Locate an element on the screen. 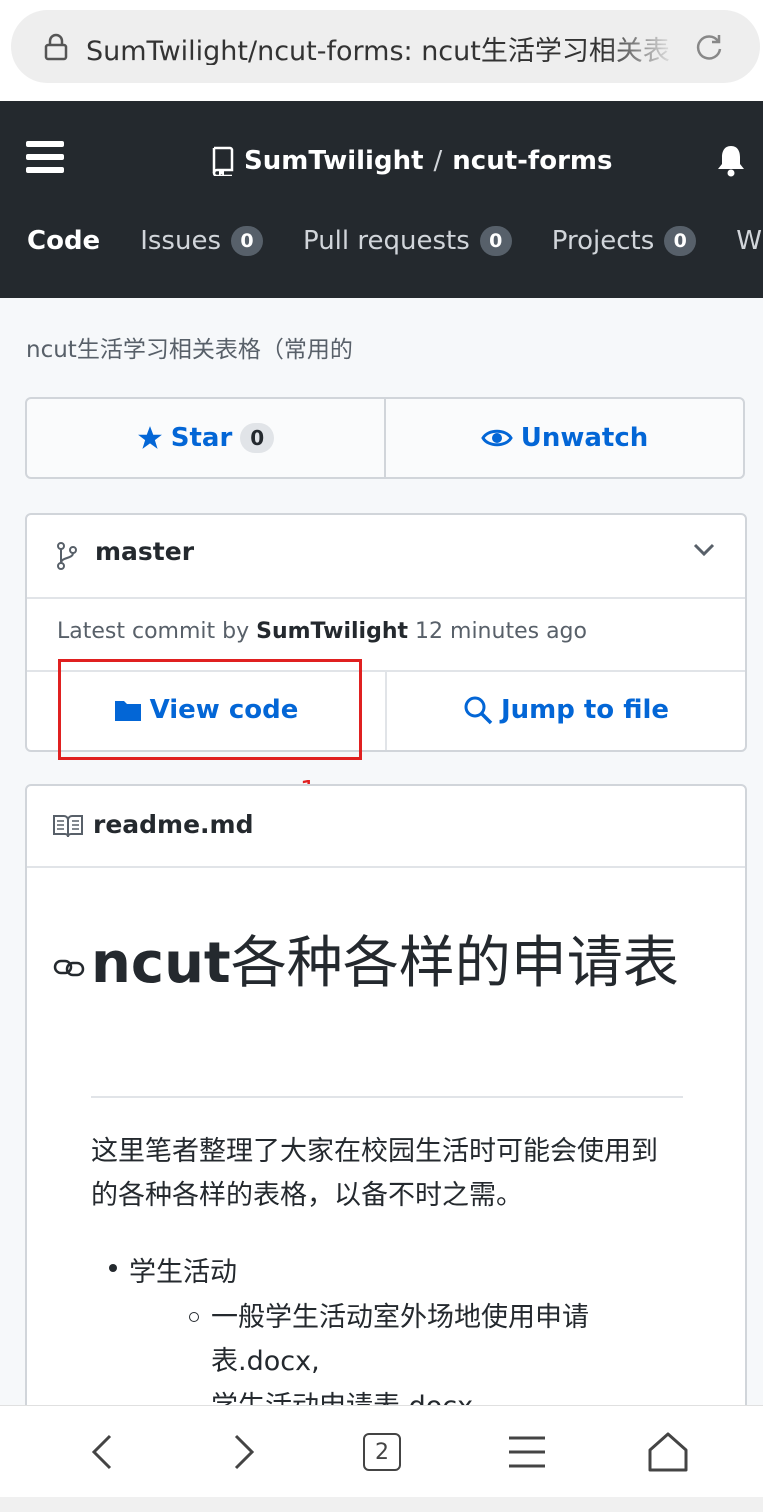 This screenshot has width=763, height=1512. readme-header: readme.md is located at coordinates (386, 827).